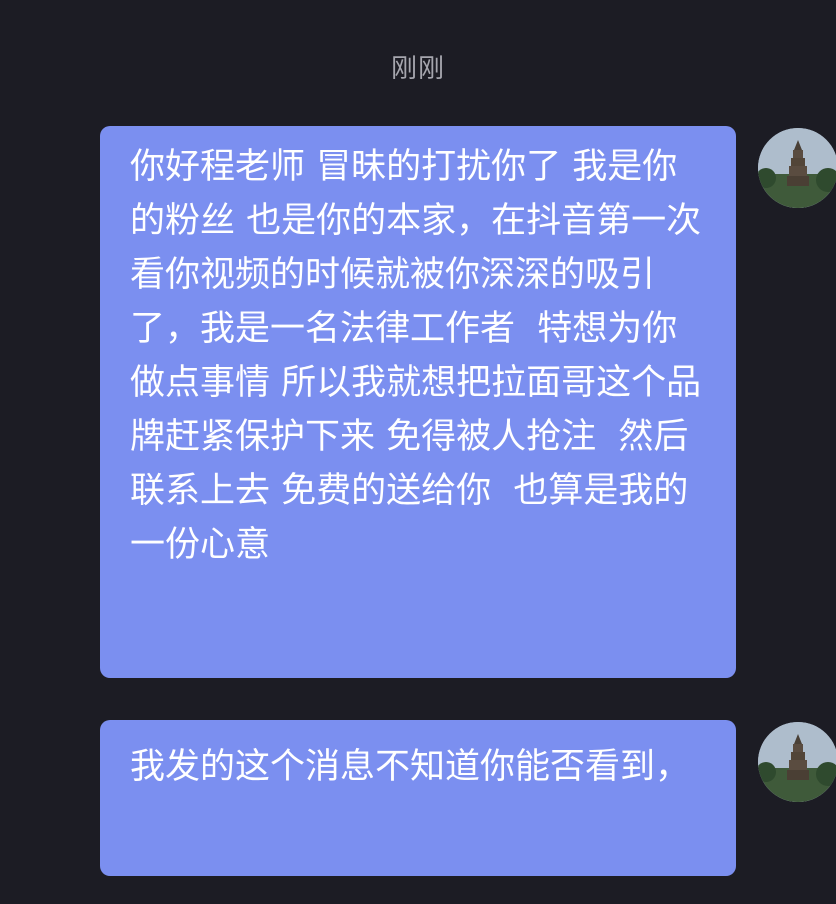 This screenshot has width=836, height=904. I want to click on message-bubble: 我发的这个消息不知道你能否看到，, so click(418, 798).